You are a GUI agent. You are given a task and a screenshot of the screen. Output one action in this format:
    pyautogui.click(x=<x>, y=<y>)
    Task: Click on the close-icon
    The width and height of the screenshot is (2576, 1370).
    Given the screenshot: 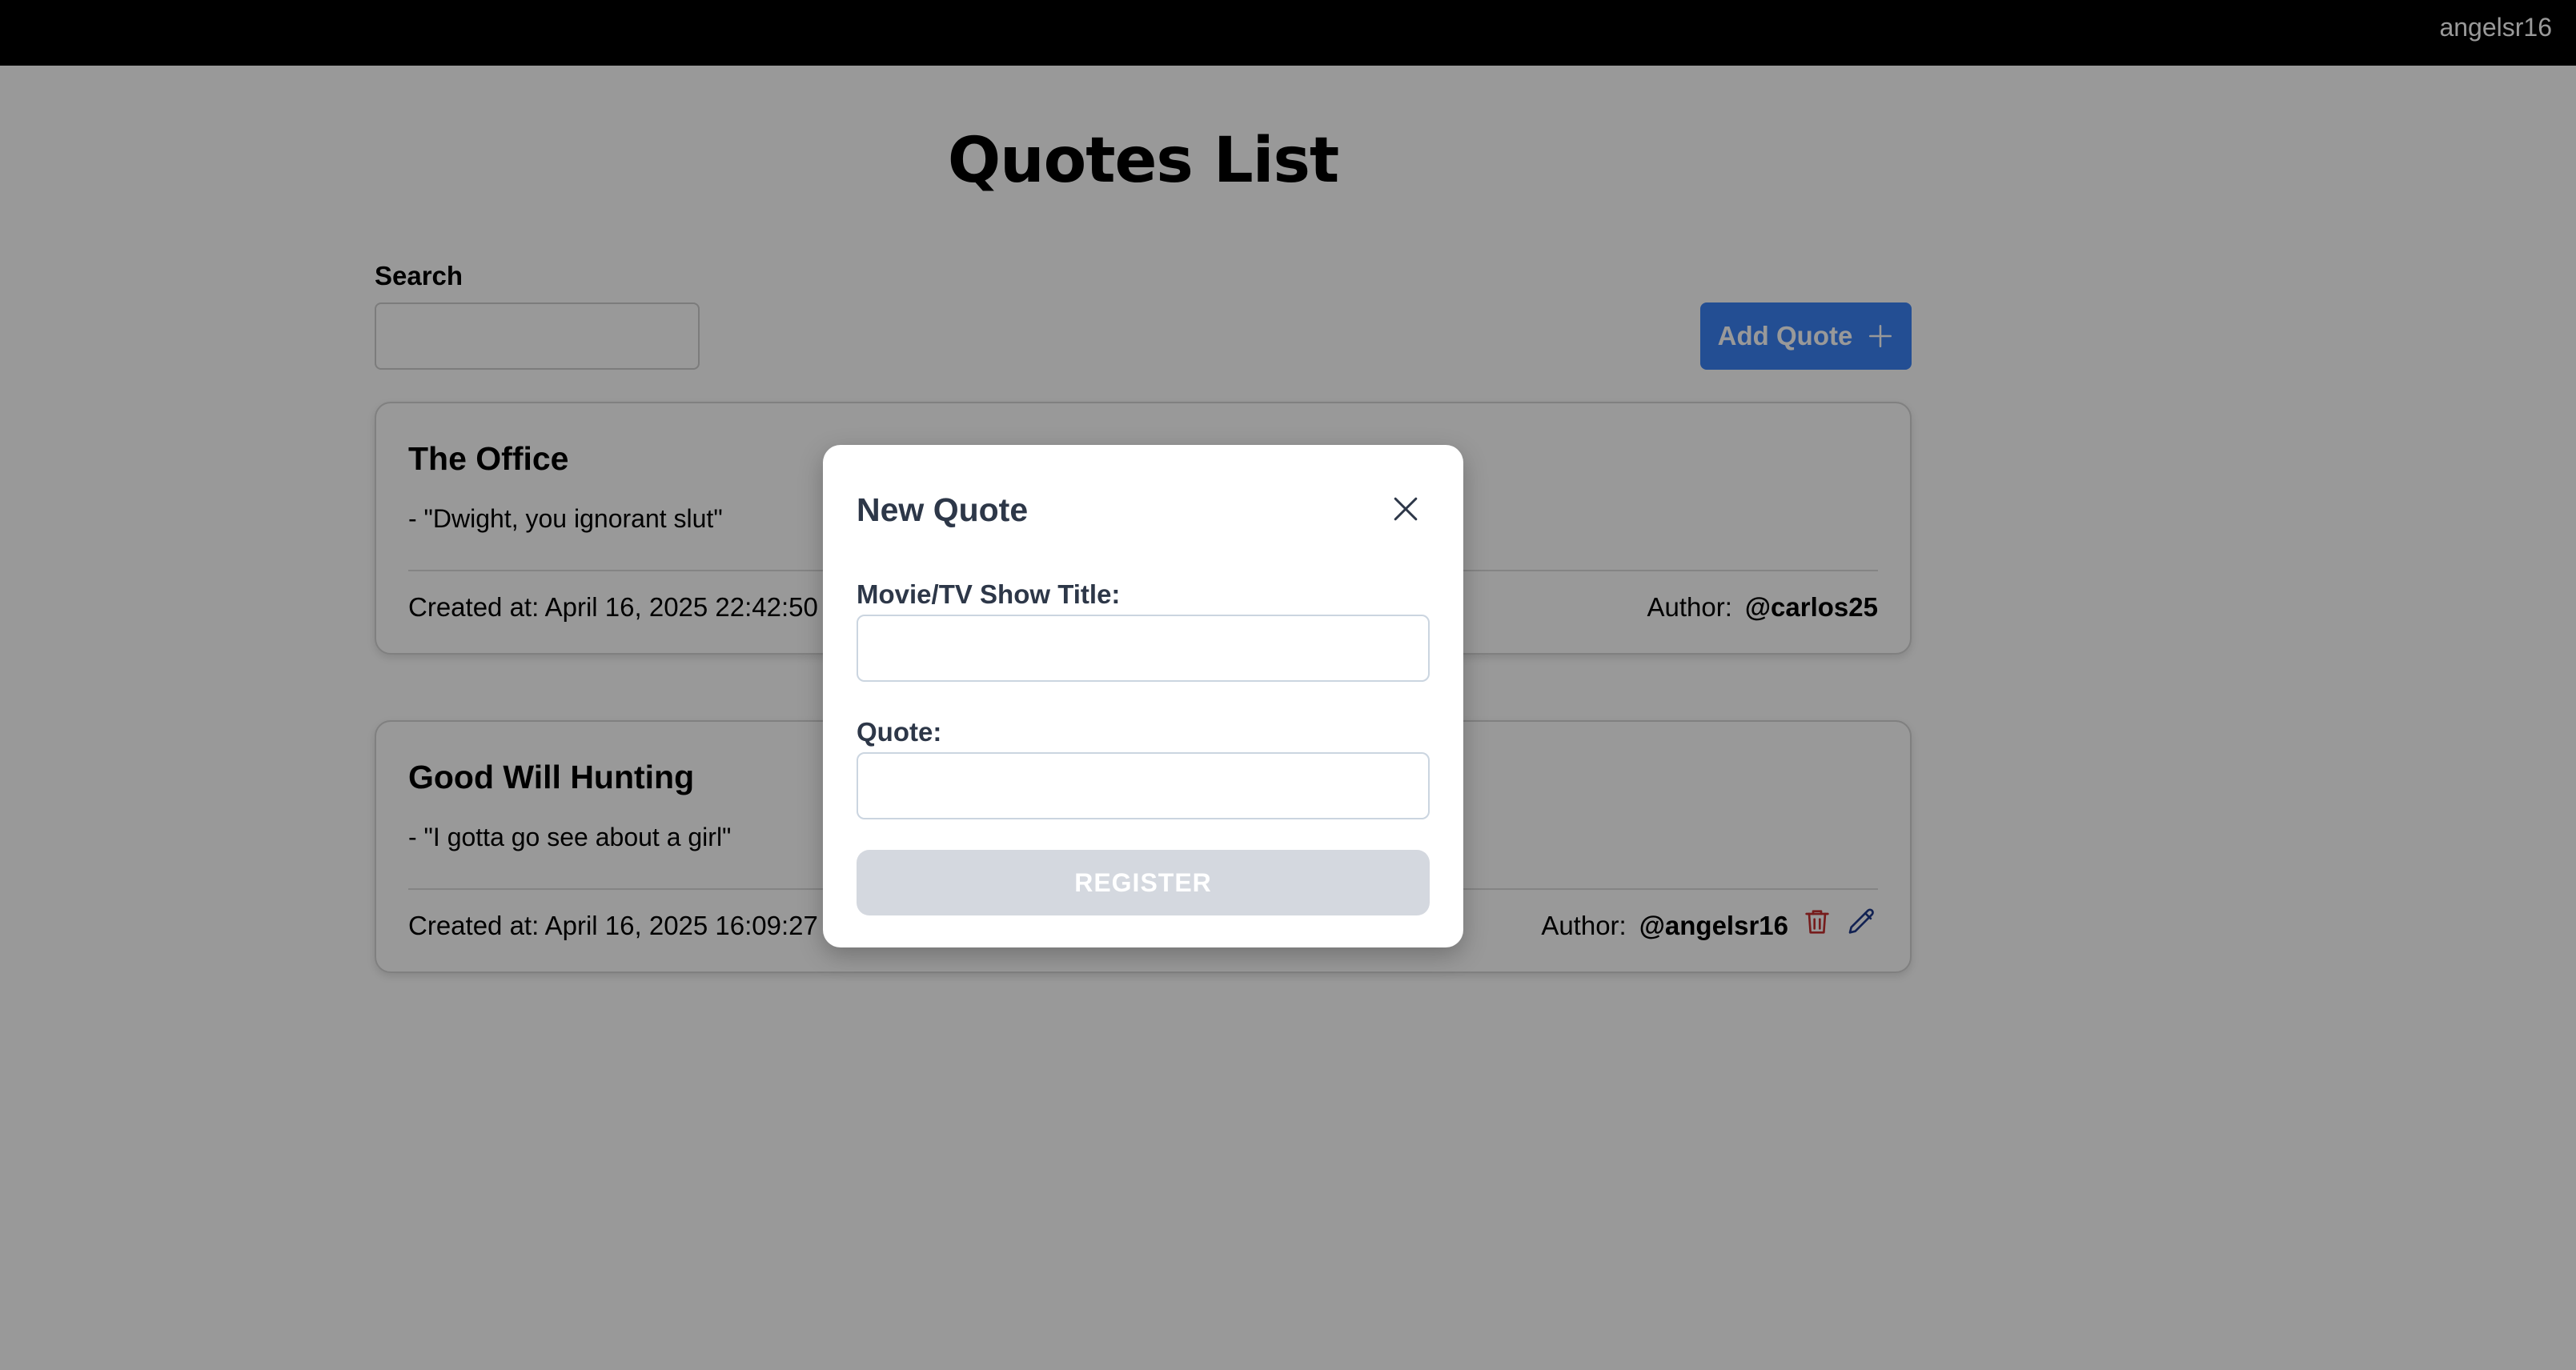 What is the action you would take?
    pyautogui.click(x=1406, y=509)
    